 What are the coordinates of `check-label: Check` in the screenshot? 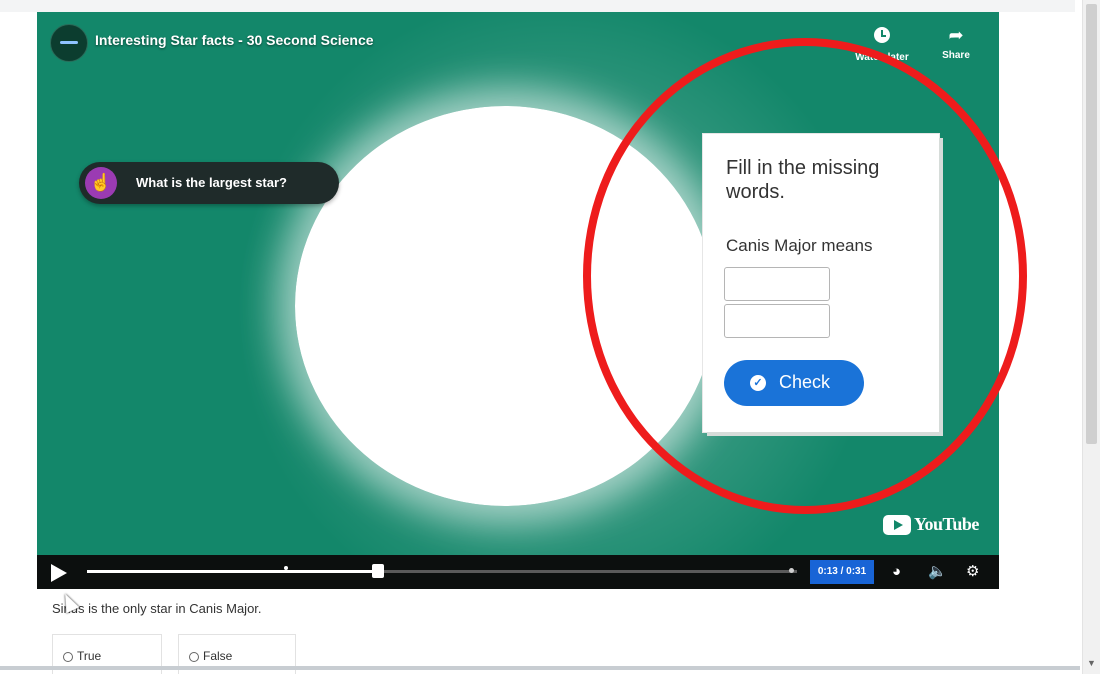 It's located at (805, 382).